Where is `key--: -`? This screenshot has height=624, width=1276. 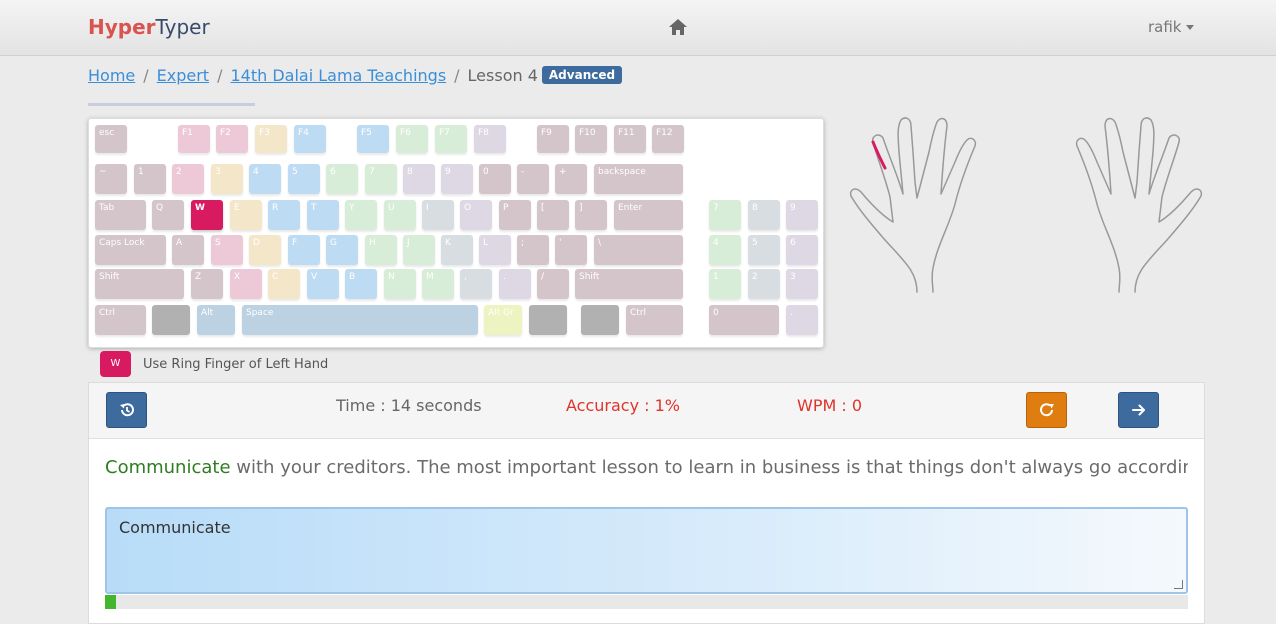
key--: - is located at coordinates (533, 179).